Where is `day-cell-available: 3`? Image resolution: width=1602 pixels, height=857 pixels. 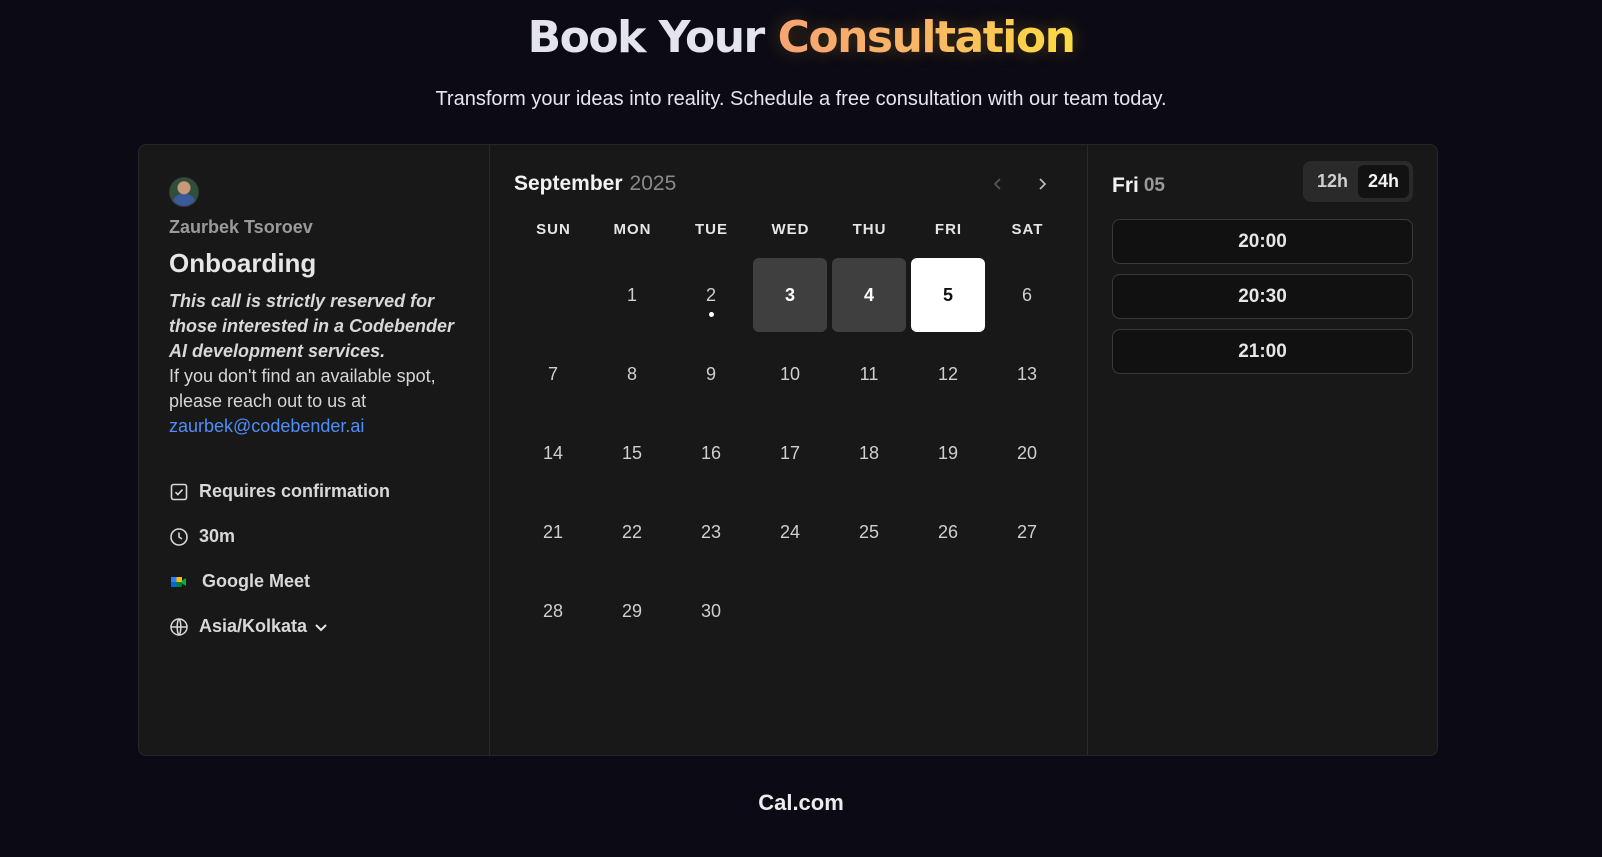 day-cell-available: 3 is located at coordinates (790, 295).